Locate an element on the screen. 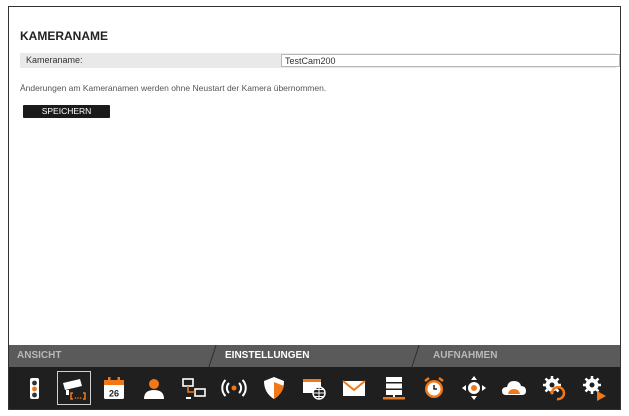 Image resolution: width=629 pixels, height=416 pixels. shield-icon is located at coordinates (274, 388).